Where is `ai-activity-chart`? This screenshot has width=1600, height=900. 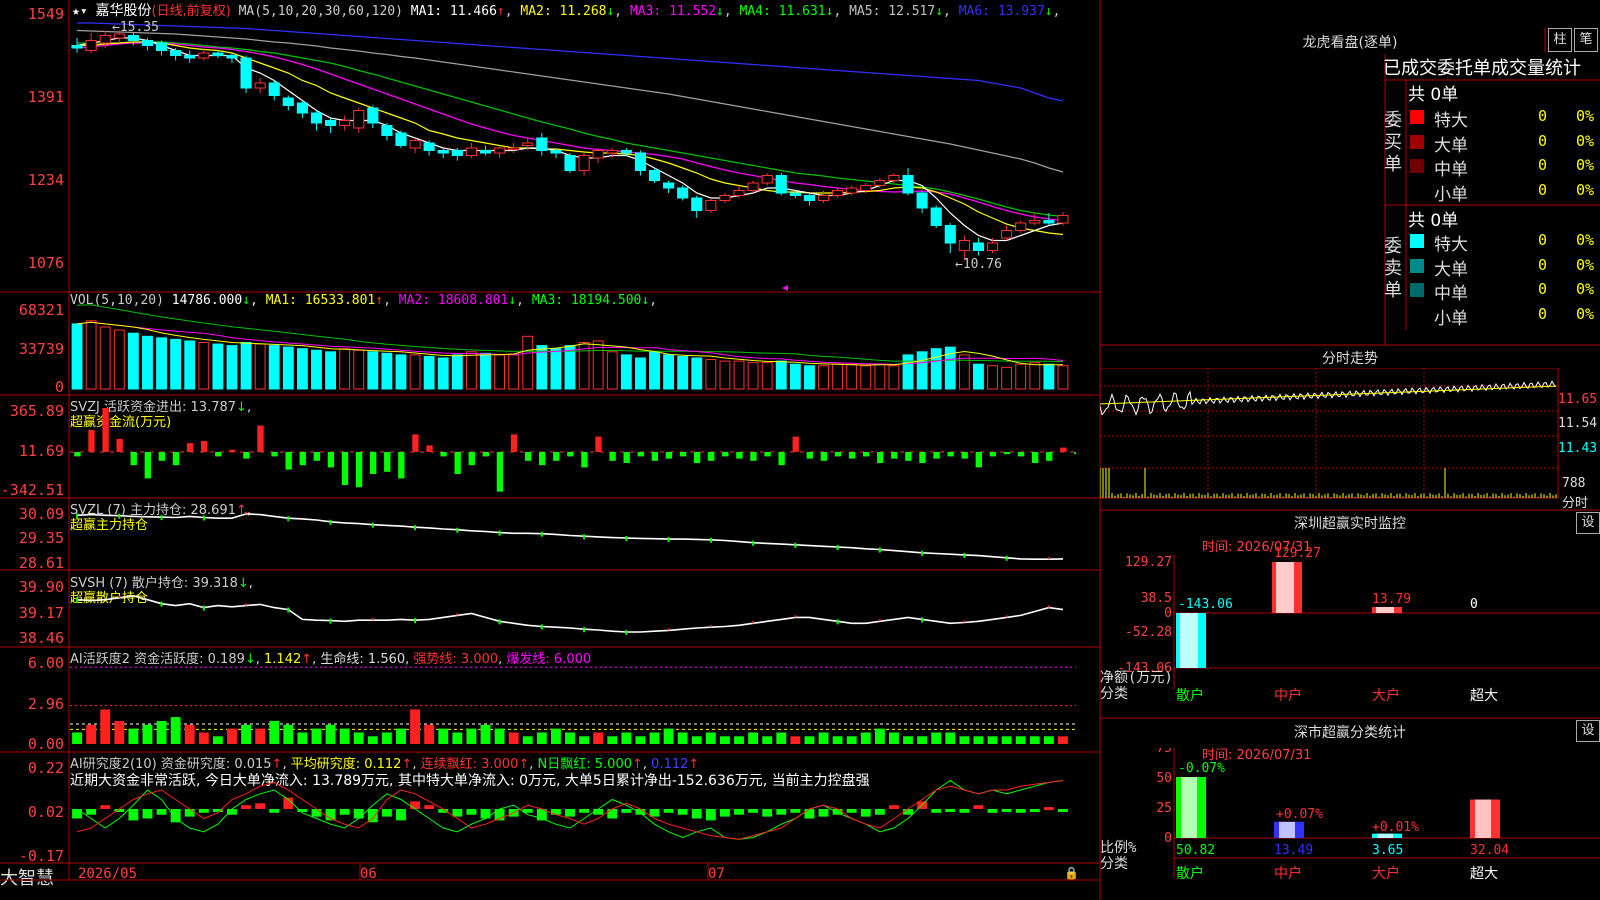 ai-activity-chart is located at coordinates (573, 700).